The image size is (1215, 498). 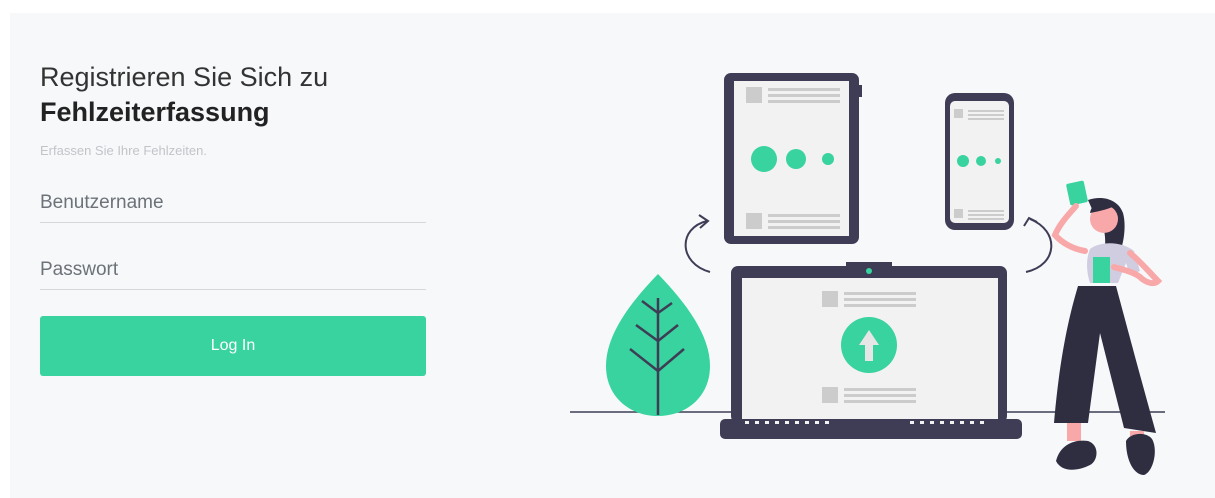 What do you see at coordinates (979, 161) in the screenshot?
I see `phone-device-icon` at bounding box center [979, 161].